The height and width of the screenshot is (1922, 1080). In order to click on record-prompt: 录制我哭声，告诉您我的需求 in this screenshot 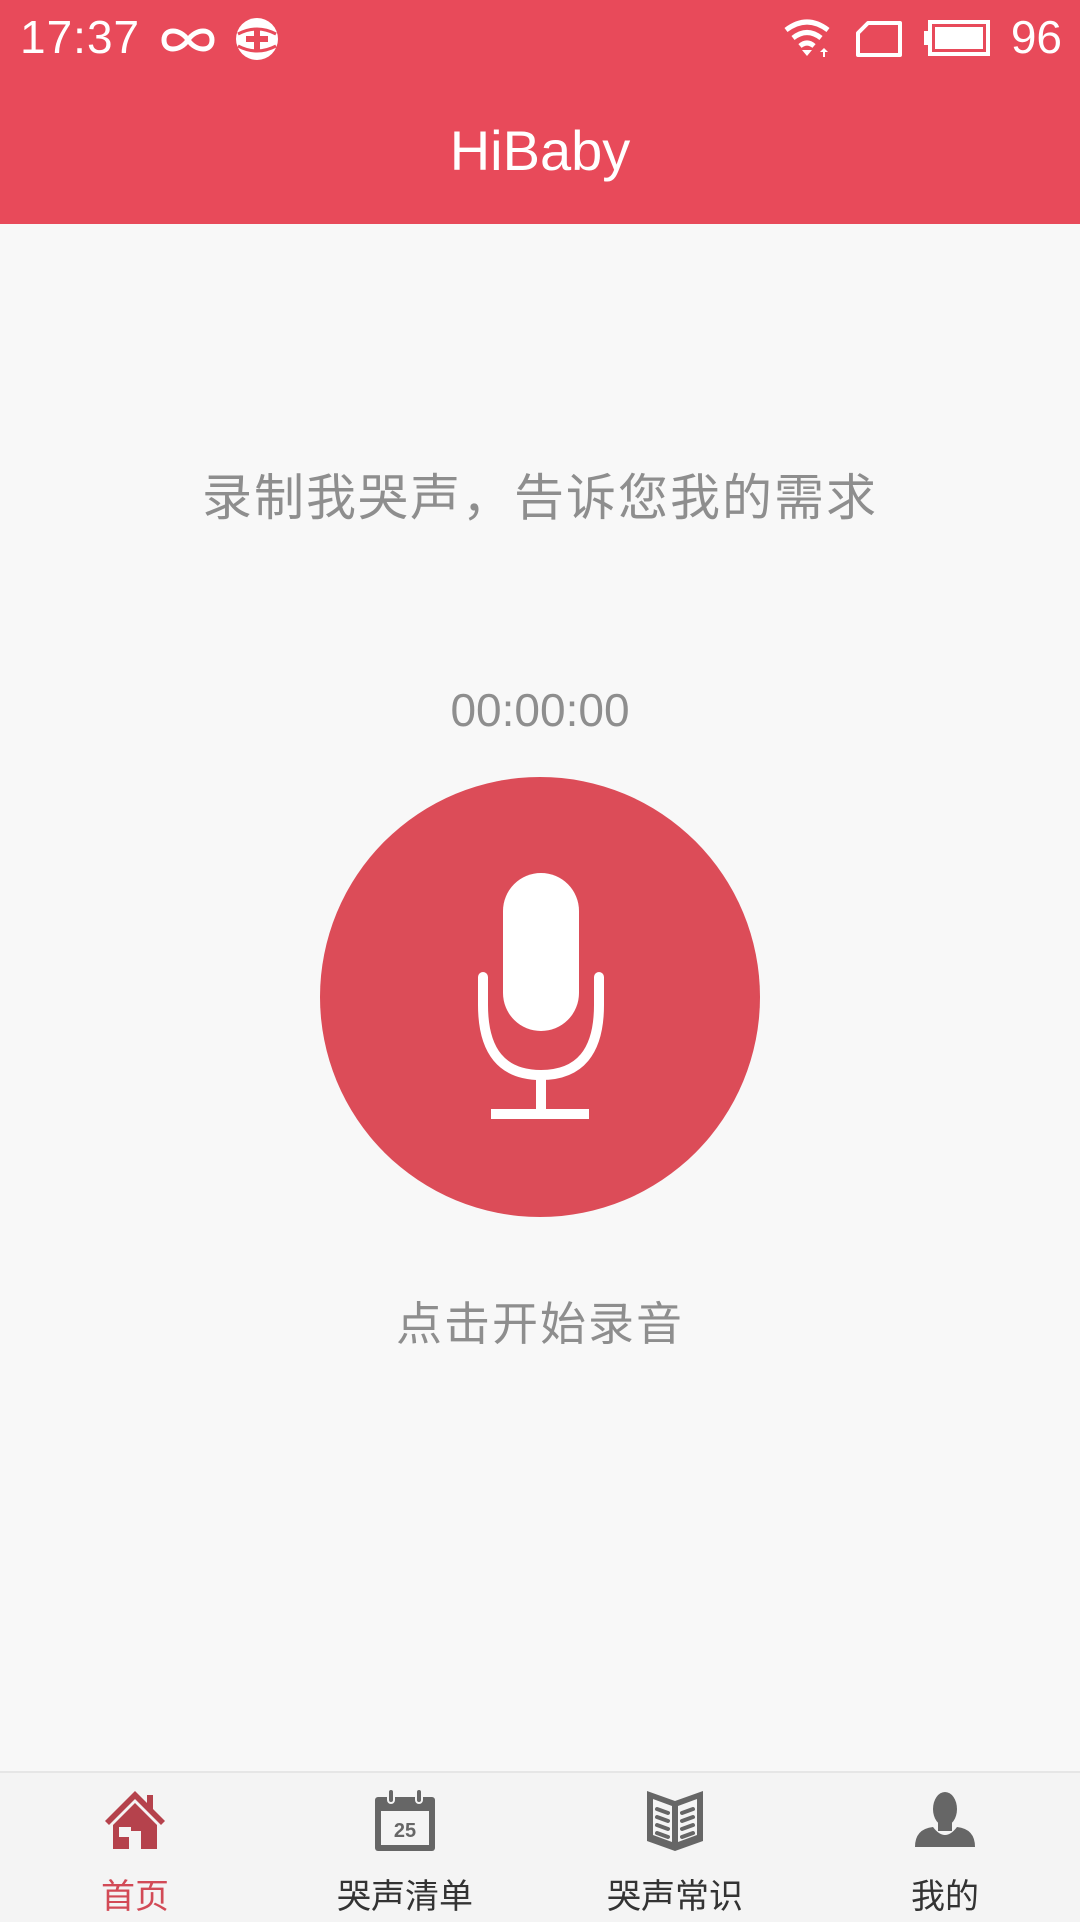, I will do `click(540, 498)`.